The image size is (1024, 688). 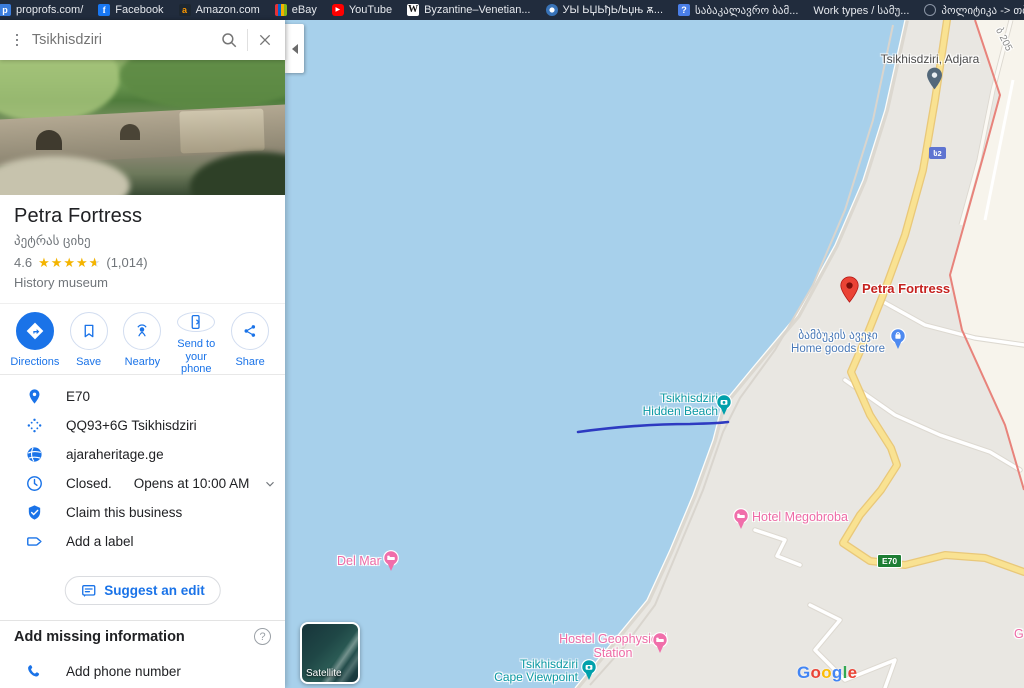 What do you see at coordinates (934, 78) in the screenshot?
I see `gray-pin-icon` at bounding box center [934, 78].